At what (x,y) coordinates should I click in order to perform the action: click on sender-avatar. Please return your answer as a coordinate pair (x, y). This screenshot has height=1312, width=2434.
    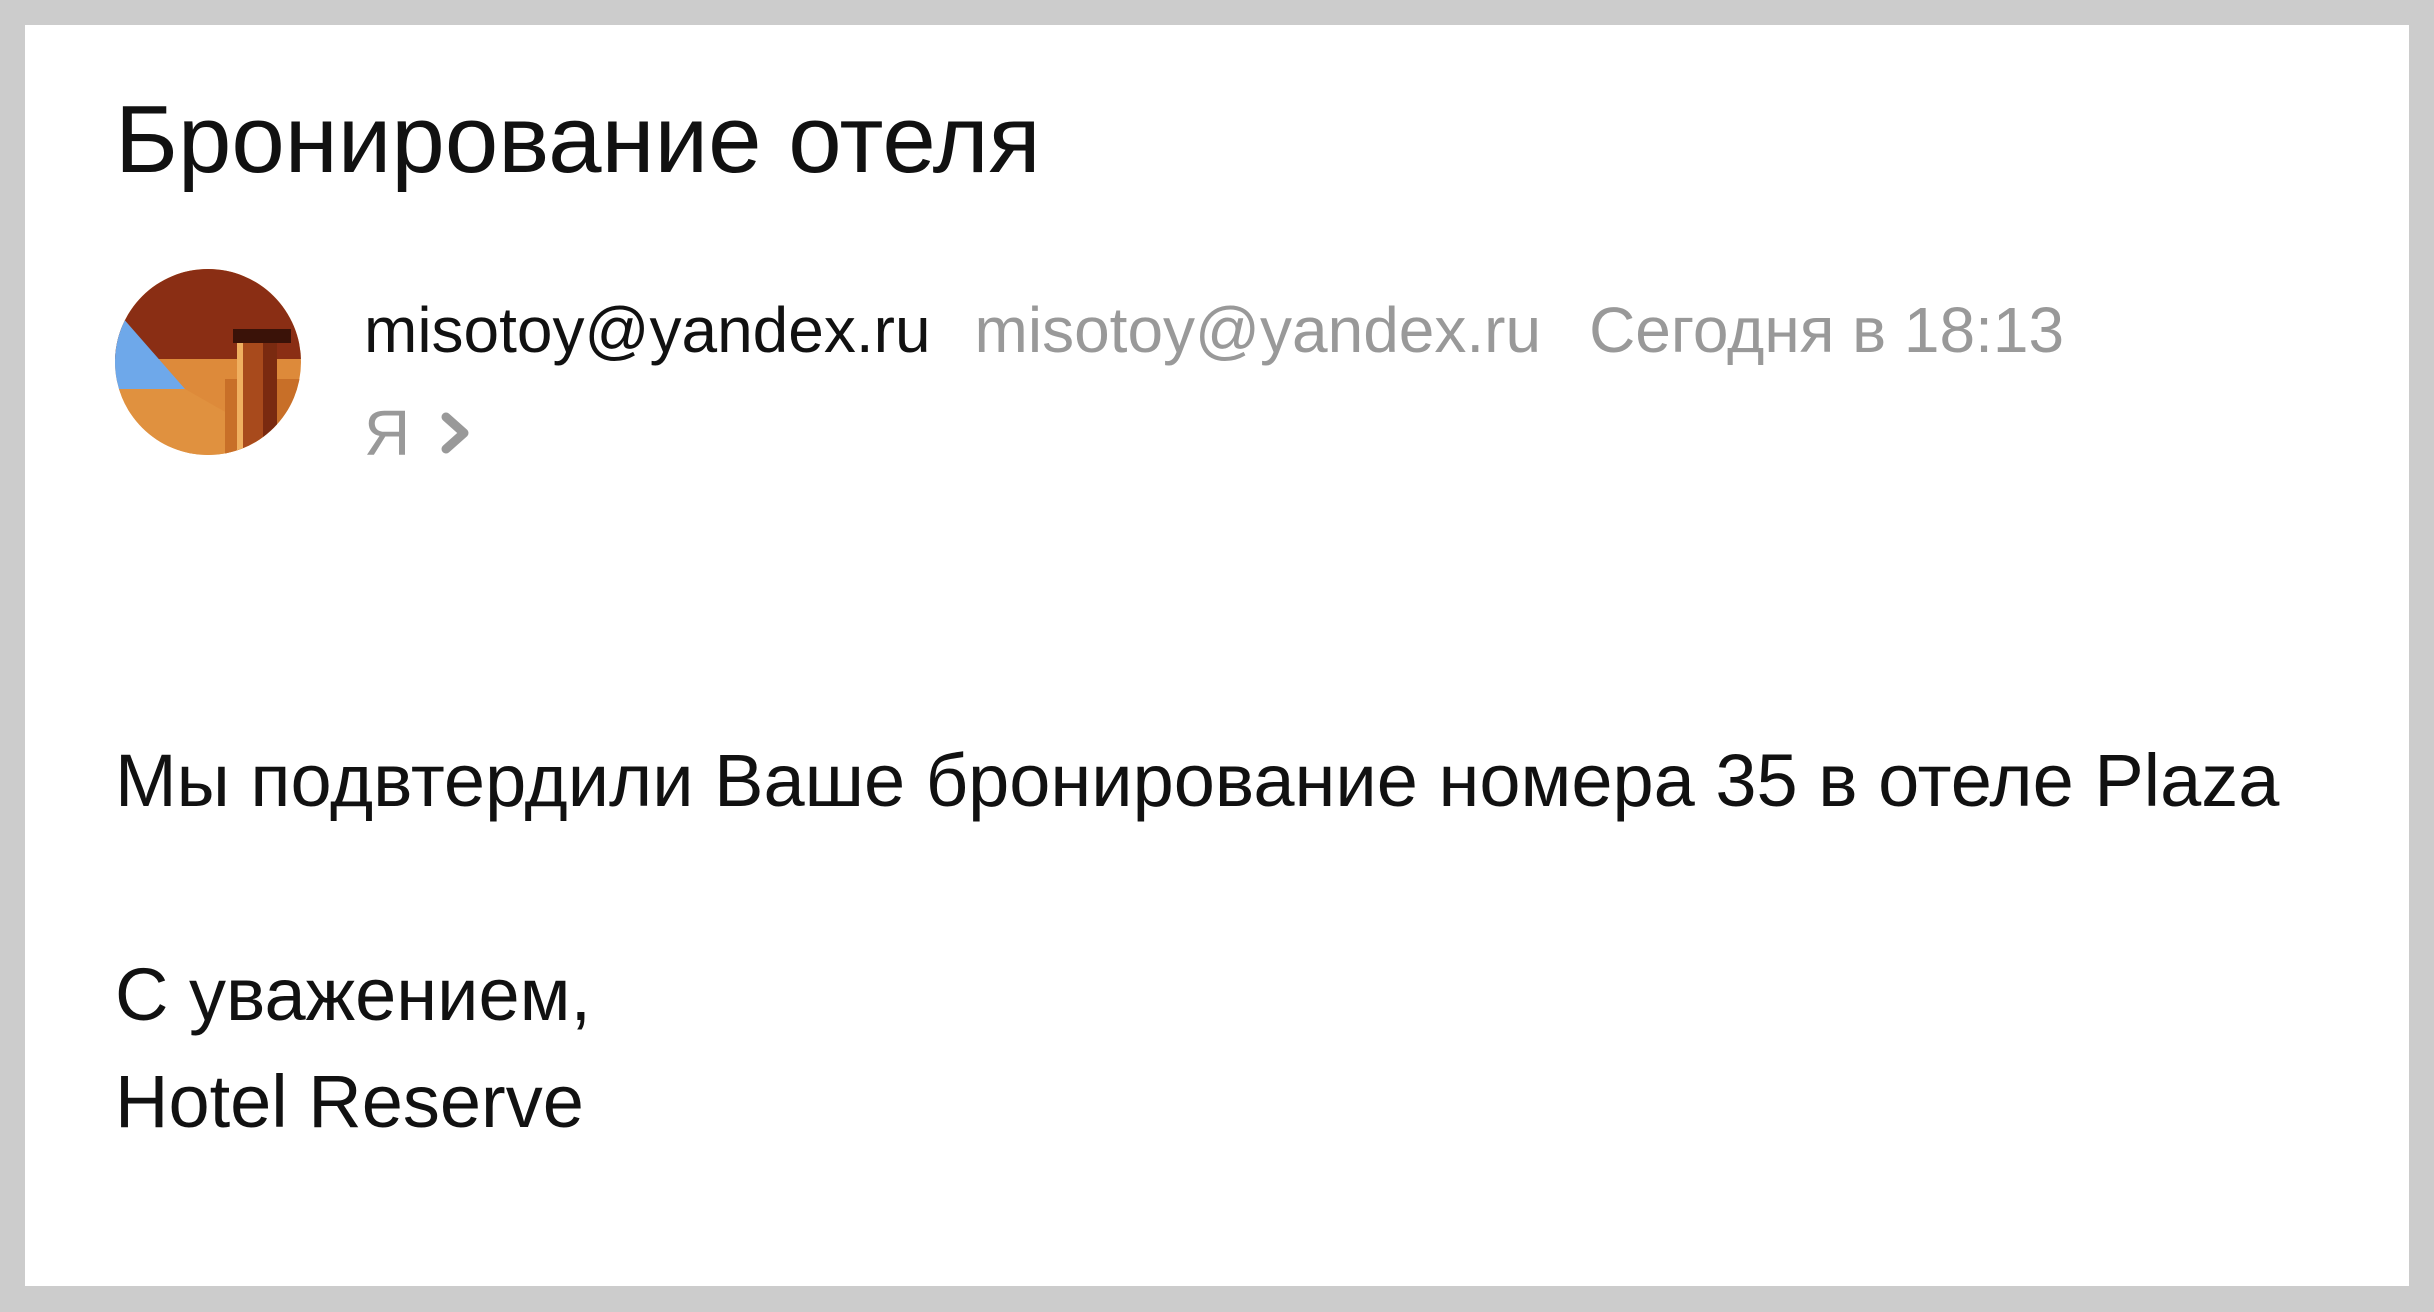
    Looking at the image, I should click on (208, 362).